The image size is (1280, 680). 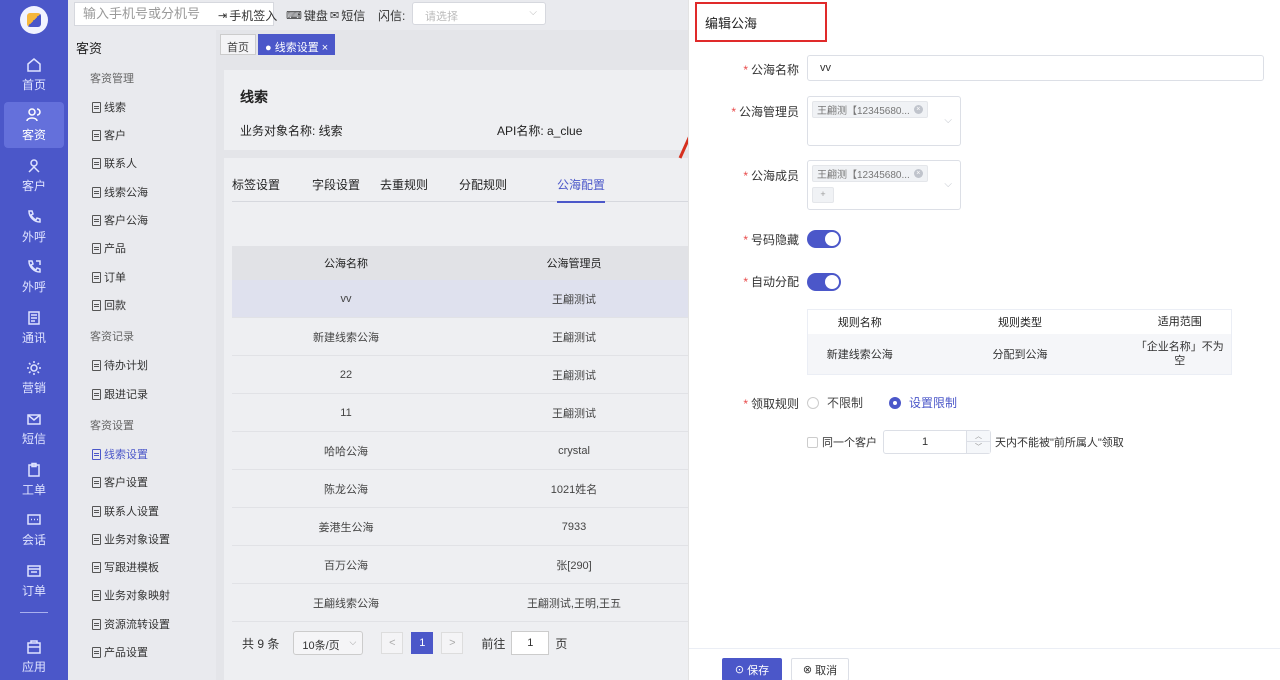 What do you see at coordinates (824, 239) in the screenshot?
I see `hide-number-switch` at bounding box center [824, 239].